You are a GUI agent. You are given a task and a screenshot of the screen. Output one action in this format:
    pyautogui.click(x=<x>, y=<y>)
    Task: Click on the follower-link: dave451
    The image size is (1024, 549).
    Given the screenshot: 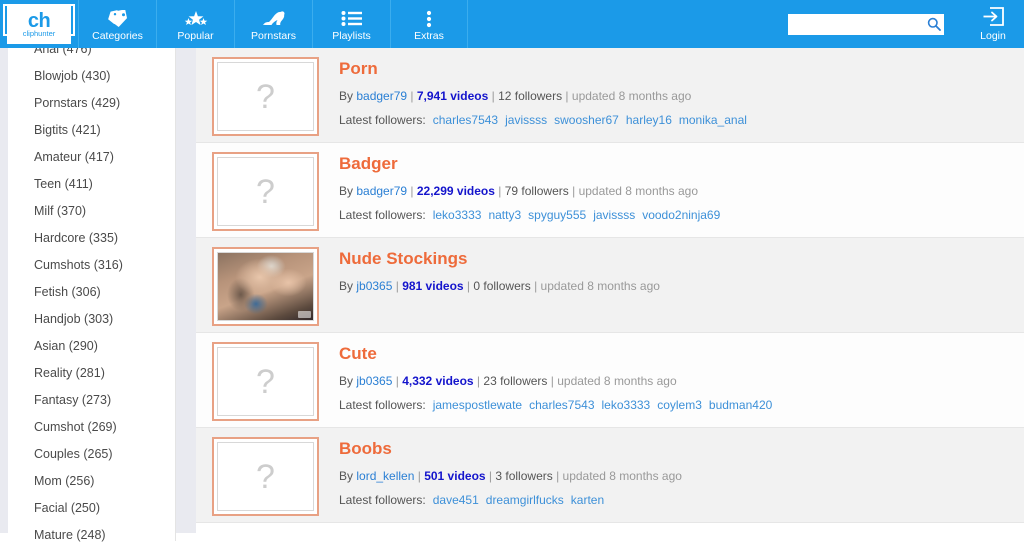 What is the action you would take?
    pyautogui.click(x=456, y=500)
    